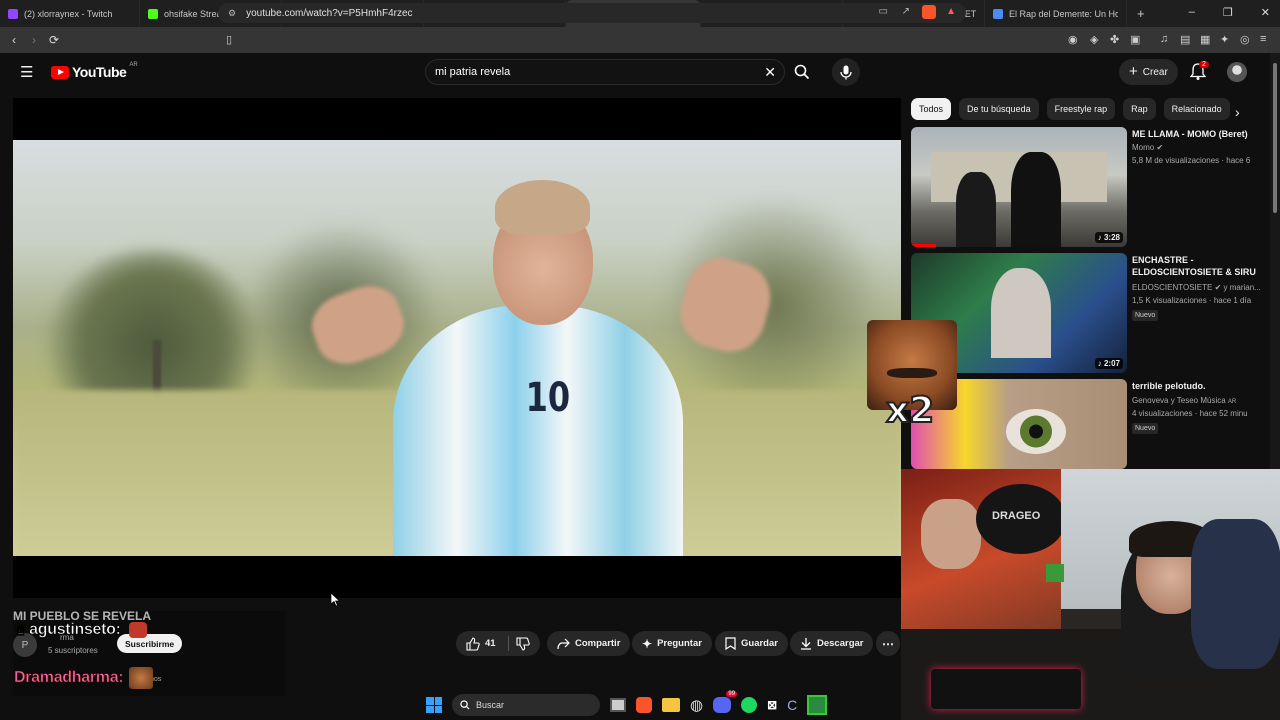  Describe the element at coordinates (1021, 519) in the screenshot. I see `wall-art-logo: DRAGEO` at that location.